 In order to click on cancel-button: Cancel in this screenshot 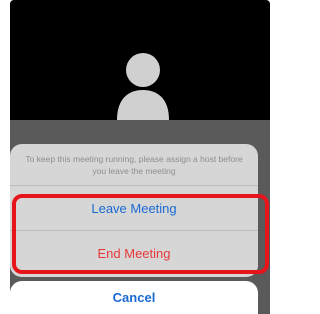, I will do `click(134, 297)`.